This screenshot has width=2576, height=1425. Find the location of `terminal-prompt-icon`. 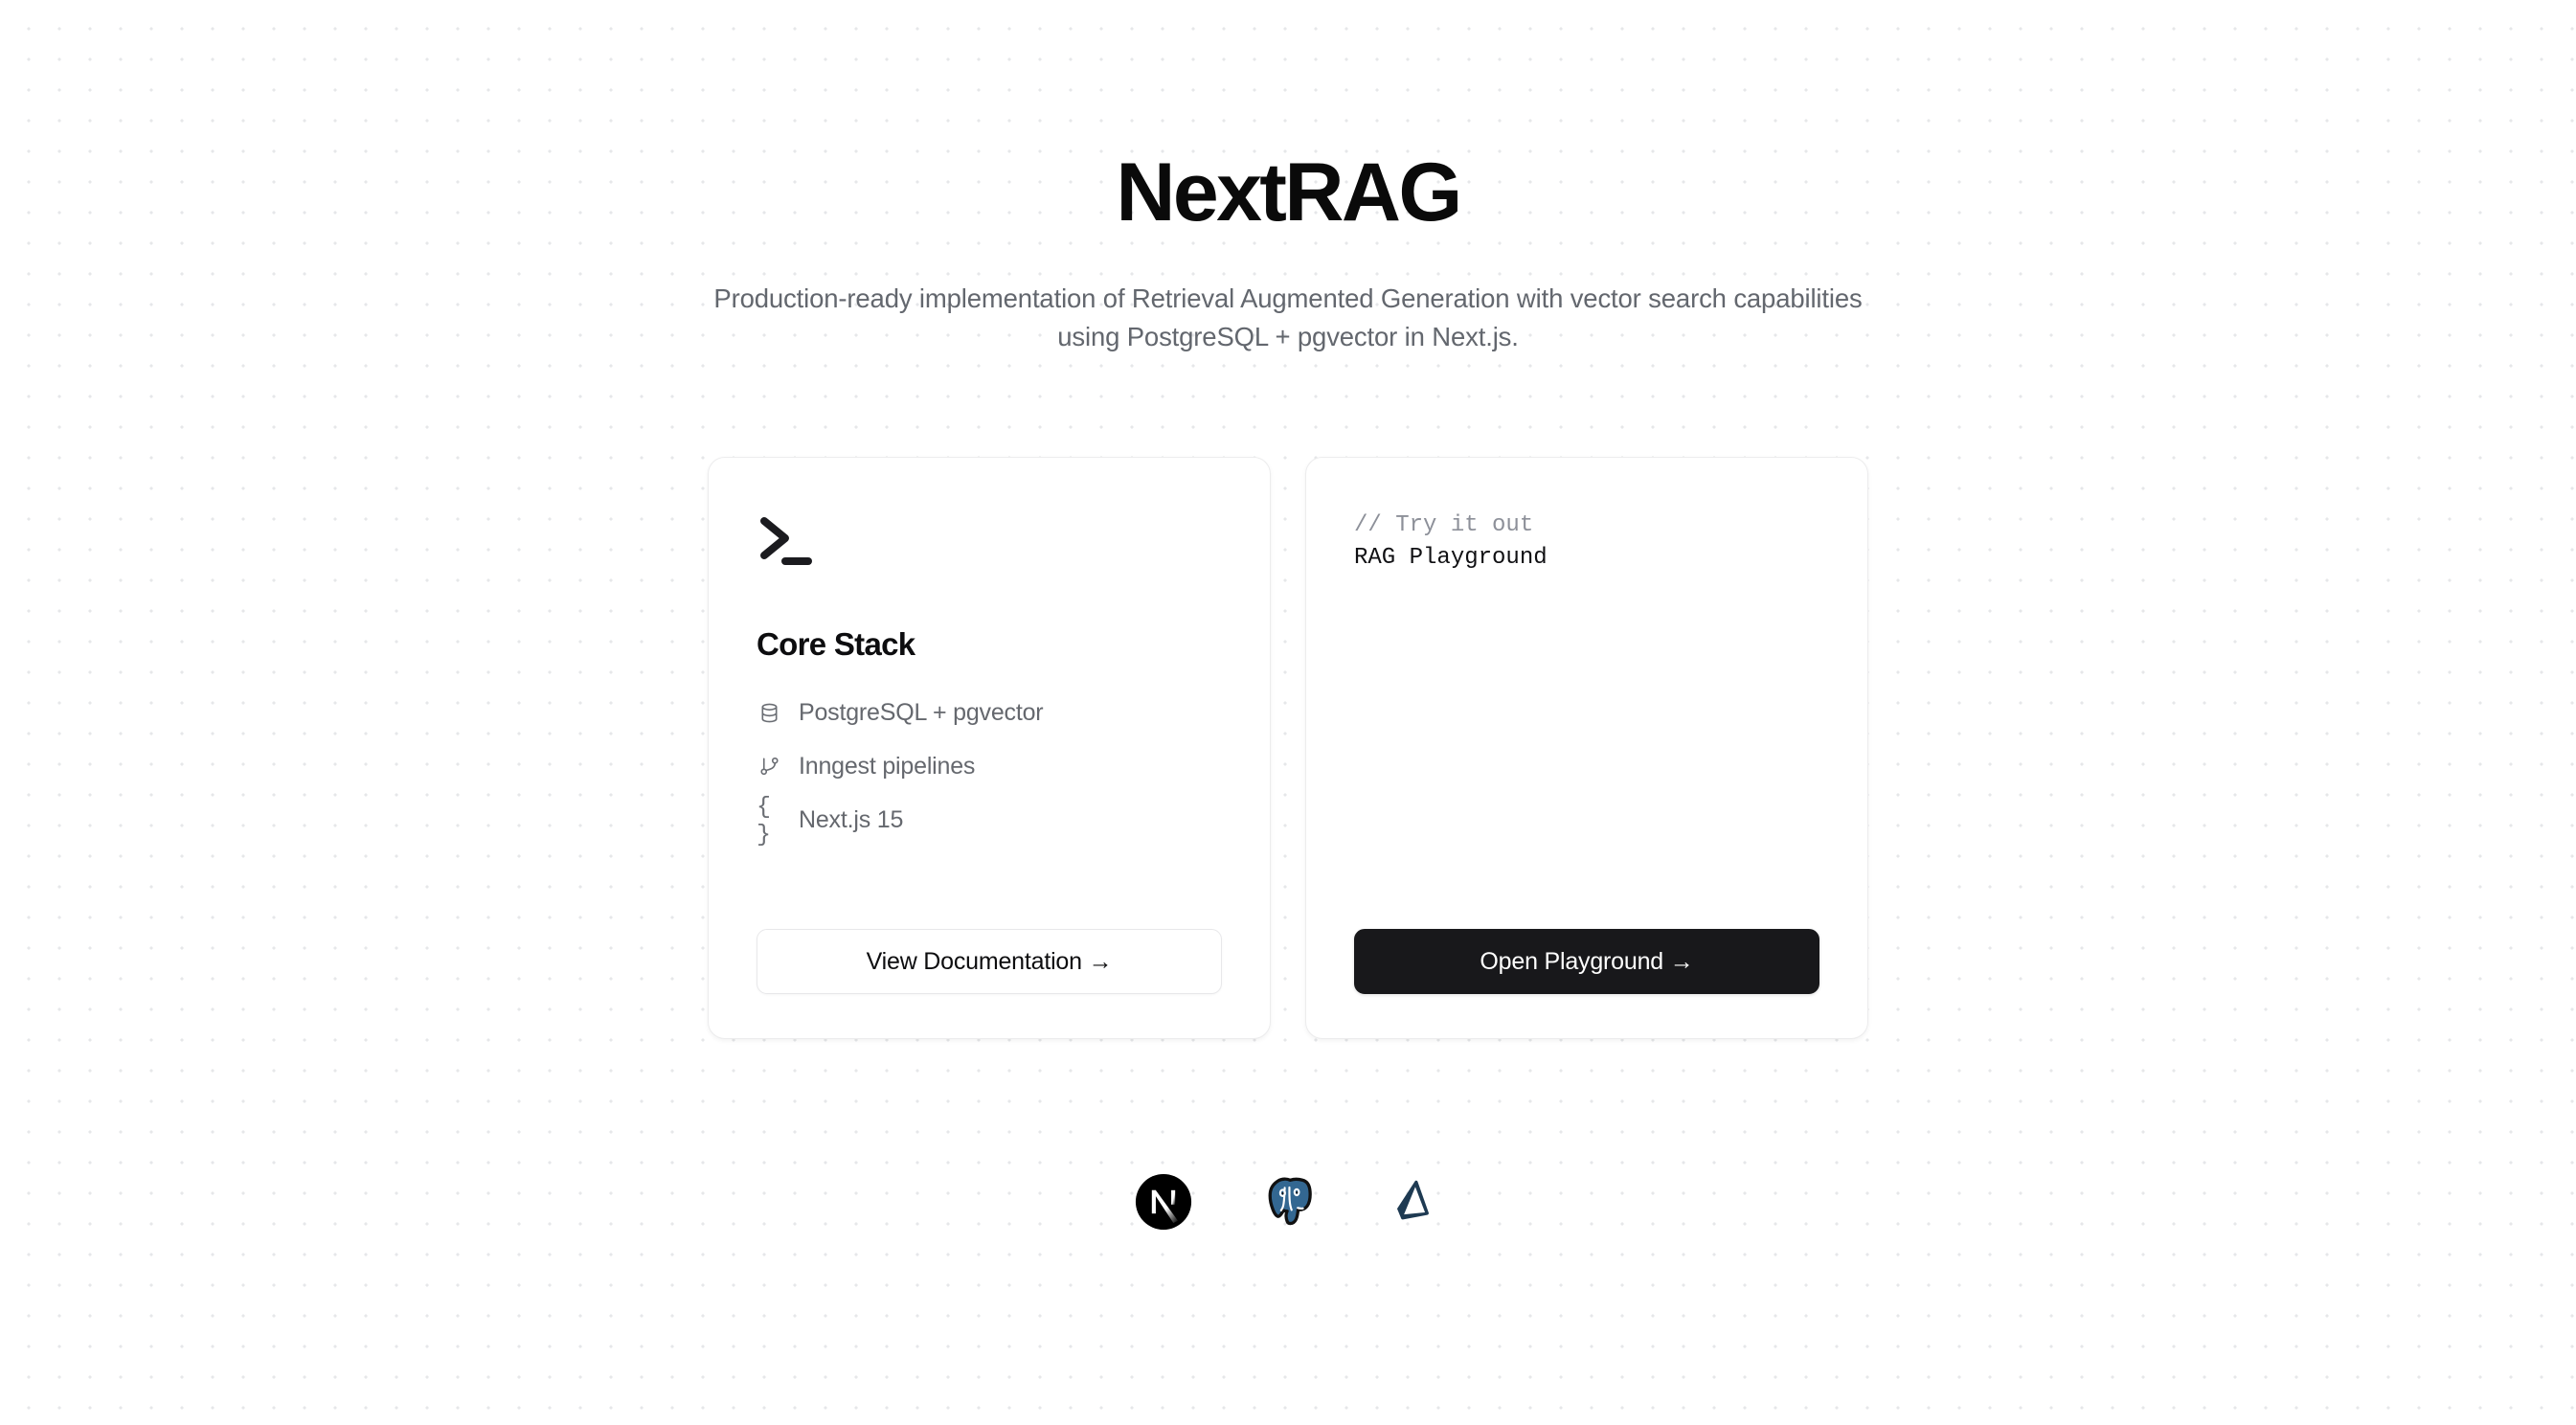

terminal-prompt-icon is located at coordinates (786, 540).